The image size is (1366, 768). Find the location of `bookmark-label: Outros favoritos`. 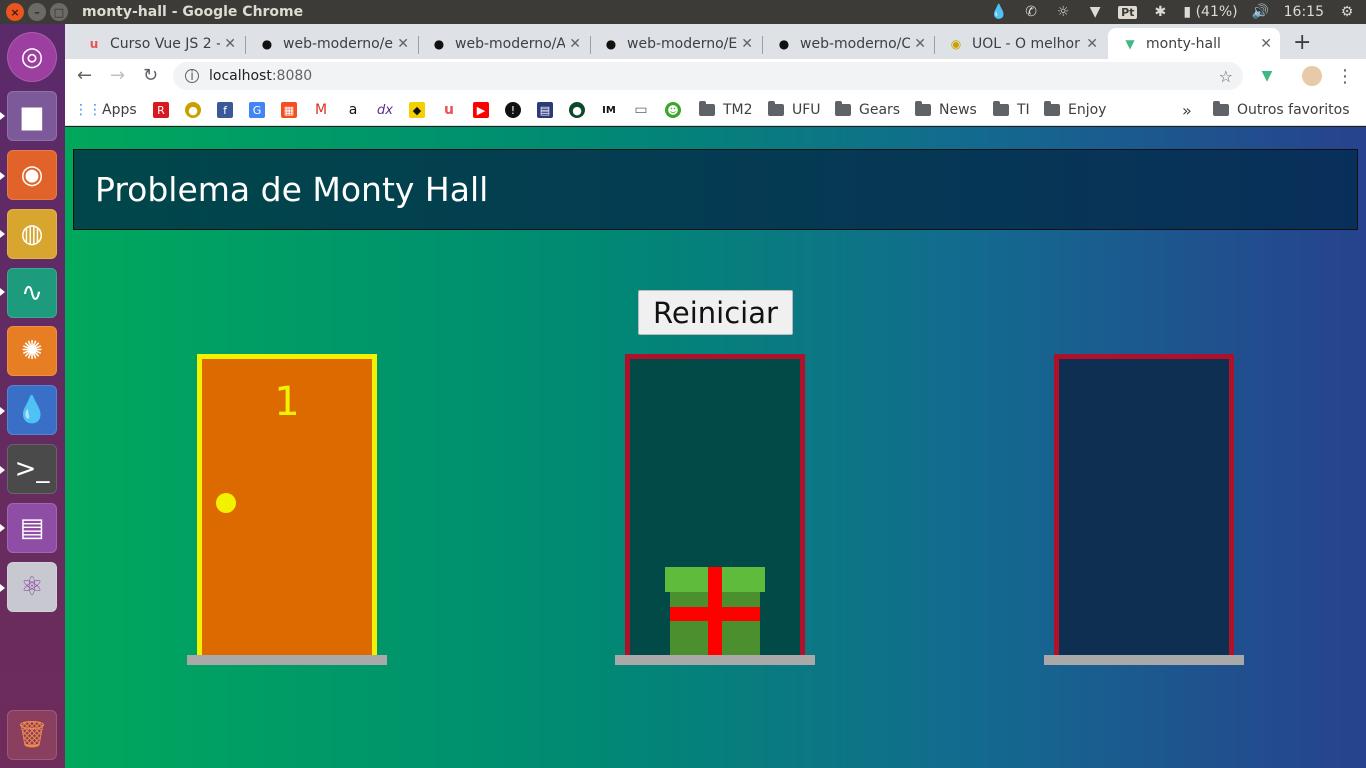

bookmark-label: Outros favoritos is located at coordinates (1293, 110).